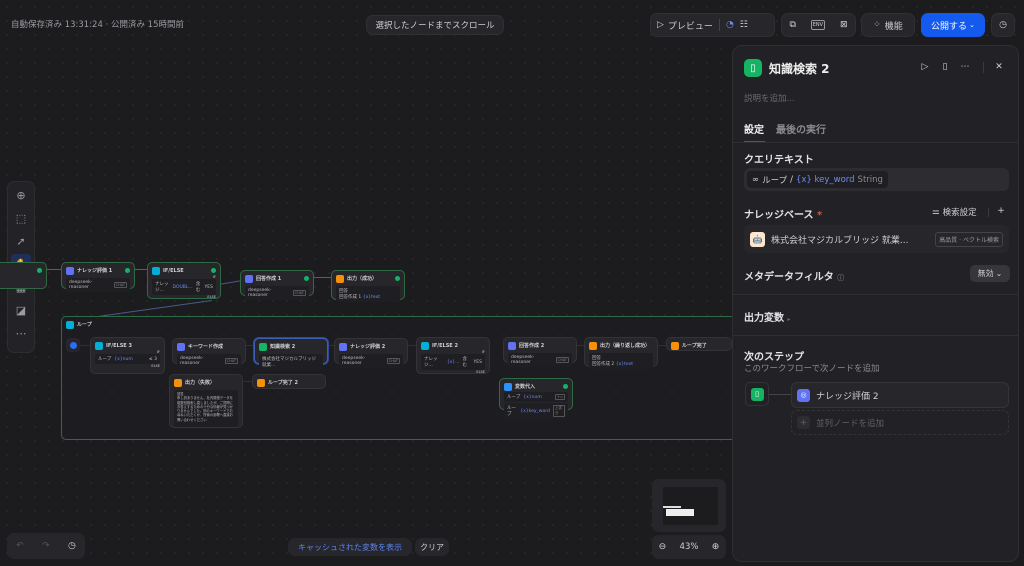 The width and height of the screenshot is (1024, 566). What do you see at coordinates (876, 239) in the screenshot?
I see `knowledge-base-item: 🤖 株式会社マジカルブリッジ 就業... 高品質 · ベクトル検索` at bounding box center [876, 239].